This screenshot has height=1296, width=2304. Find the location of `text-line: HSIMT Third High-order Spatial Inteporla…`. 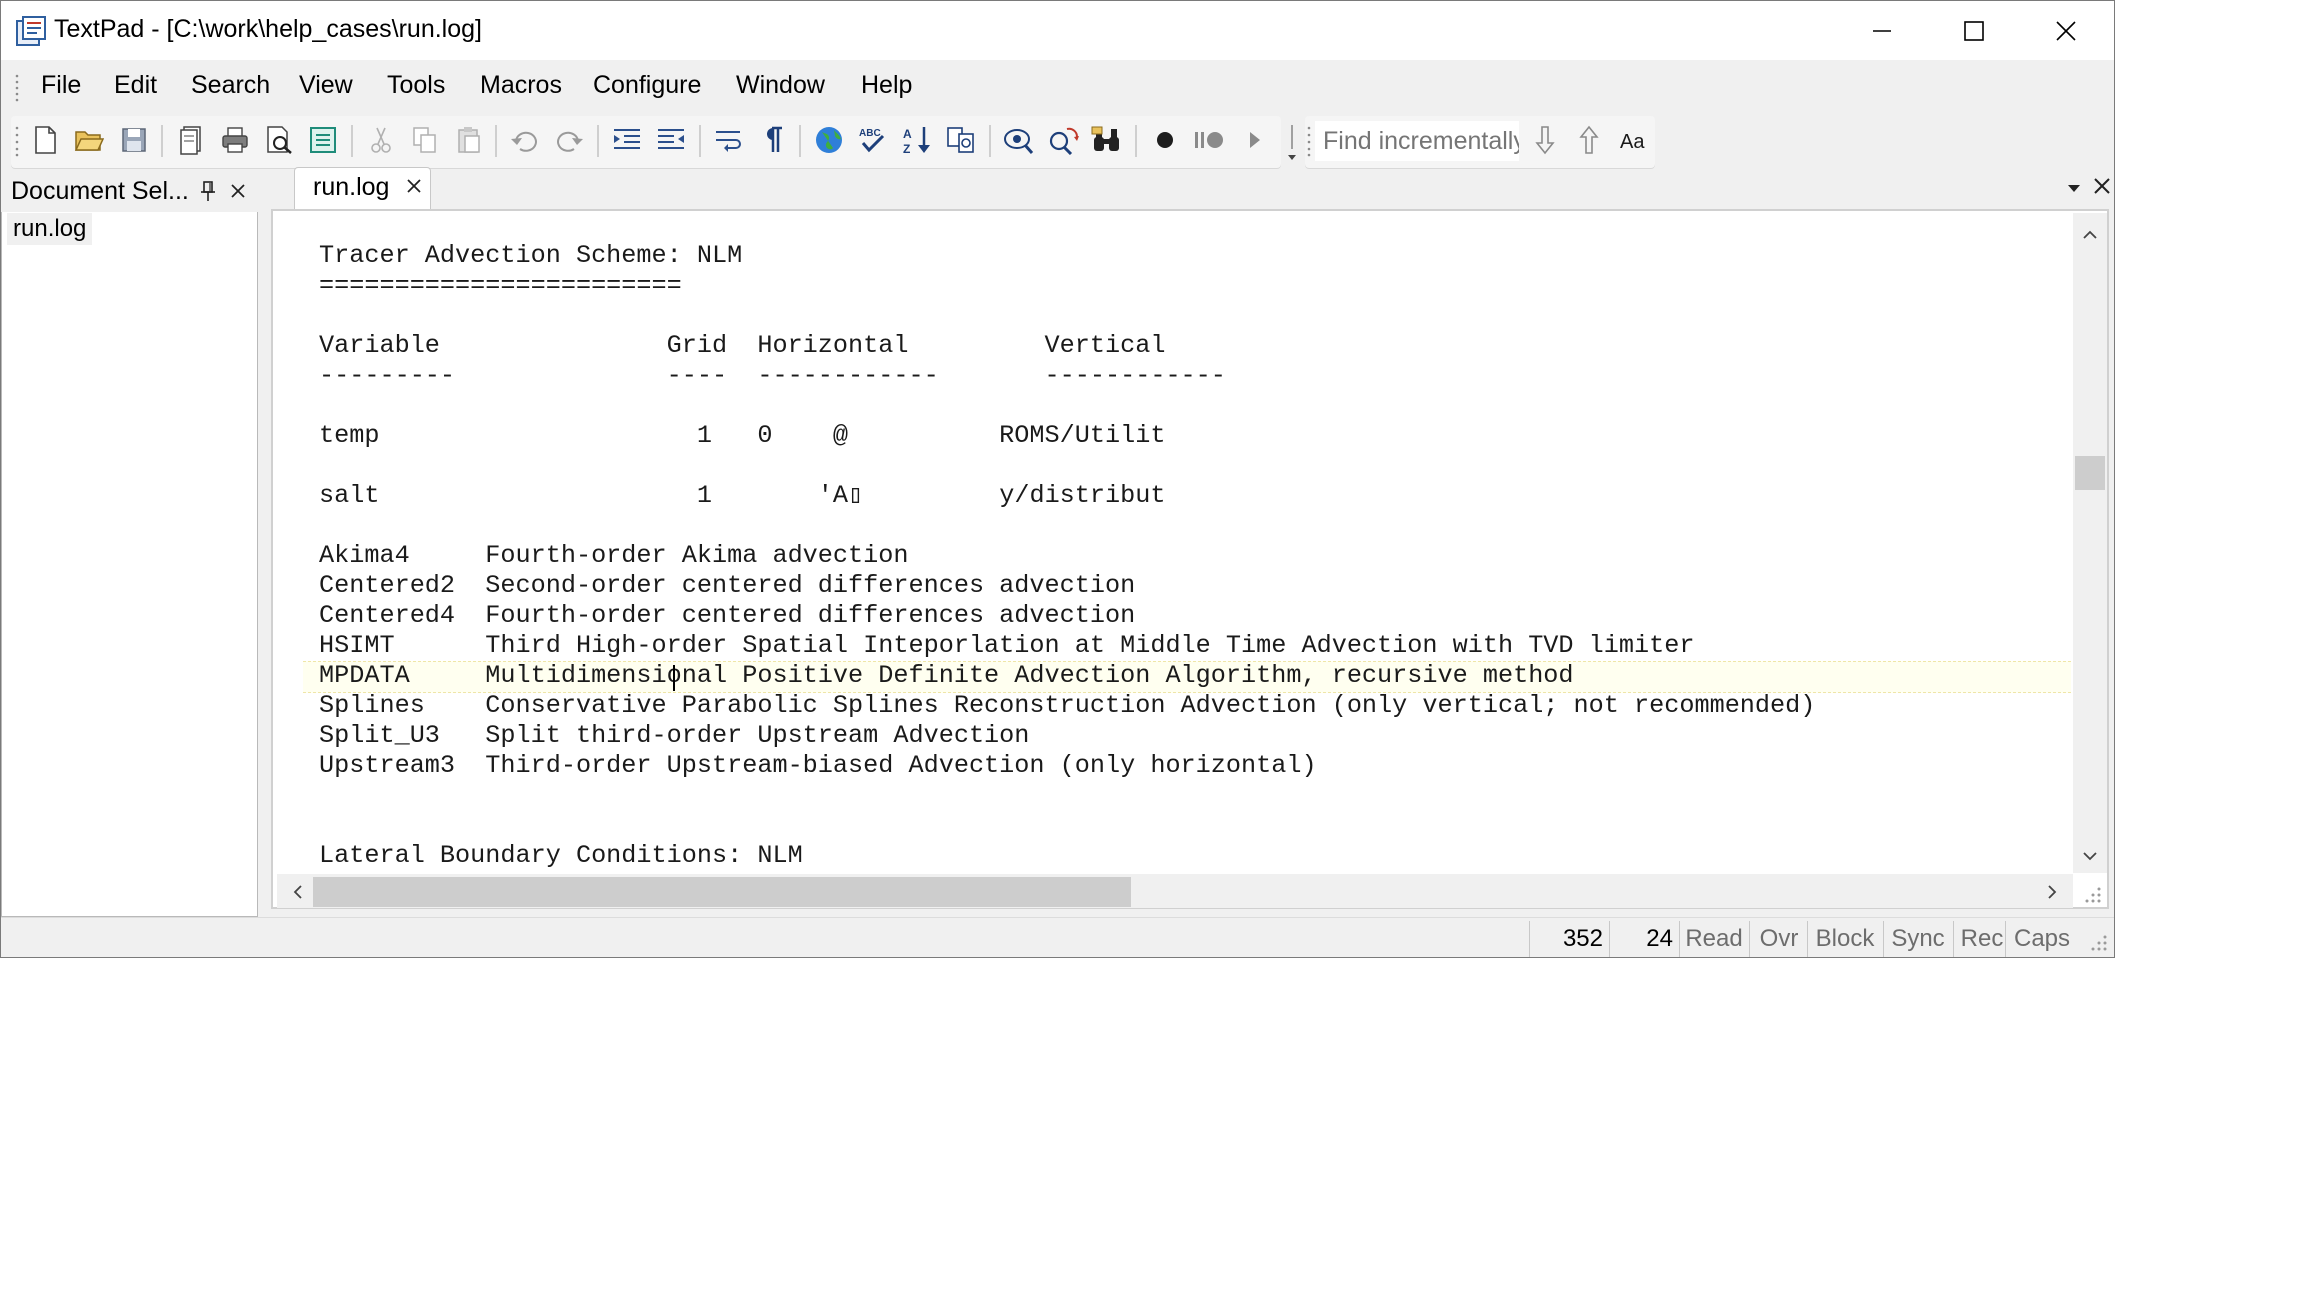

text-line: HSIMT Third High-order Spatial Inteporla… is located at coordinates (1006, 646).